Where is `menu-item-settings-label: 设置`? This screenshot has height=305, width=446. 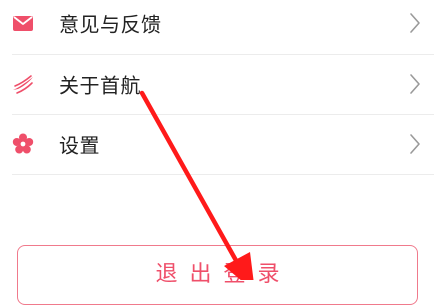 menu-item-settings-label: 设置 is located at coordinates (79, 145).